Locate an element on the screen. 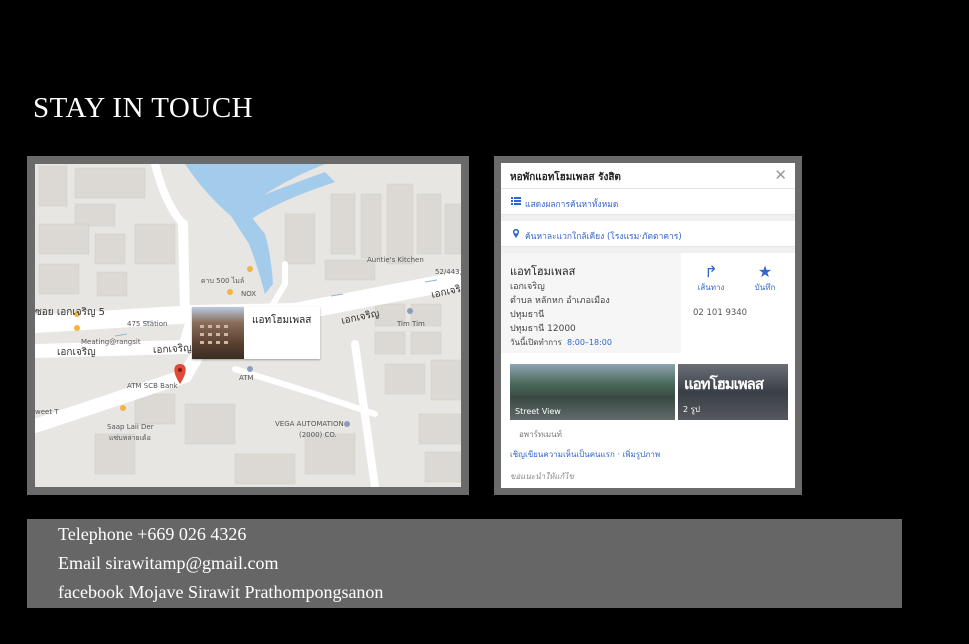 The image size is (969, 644). show-all-label: แสดงผลการค้นหาทั้งหมด is located at coordinates (572, 205).